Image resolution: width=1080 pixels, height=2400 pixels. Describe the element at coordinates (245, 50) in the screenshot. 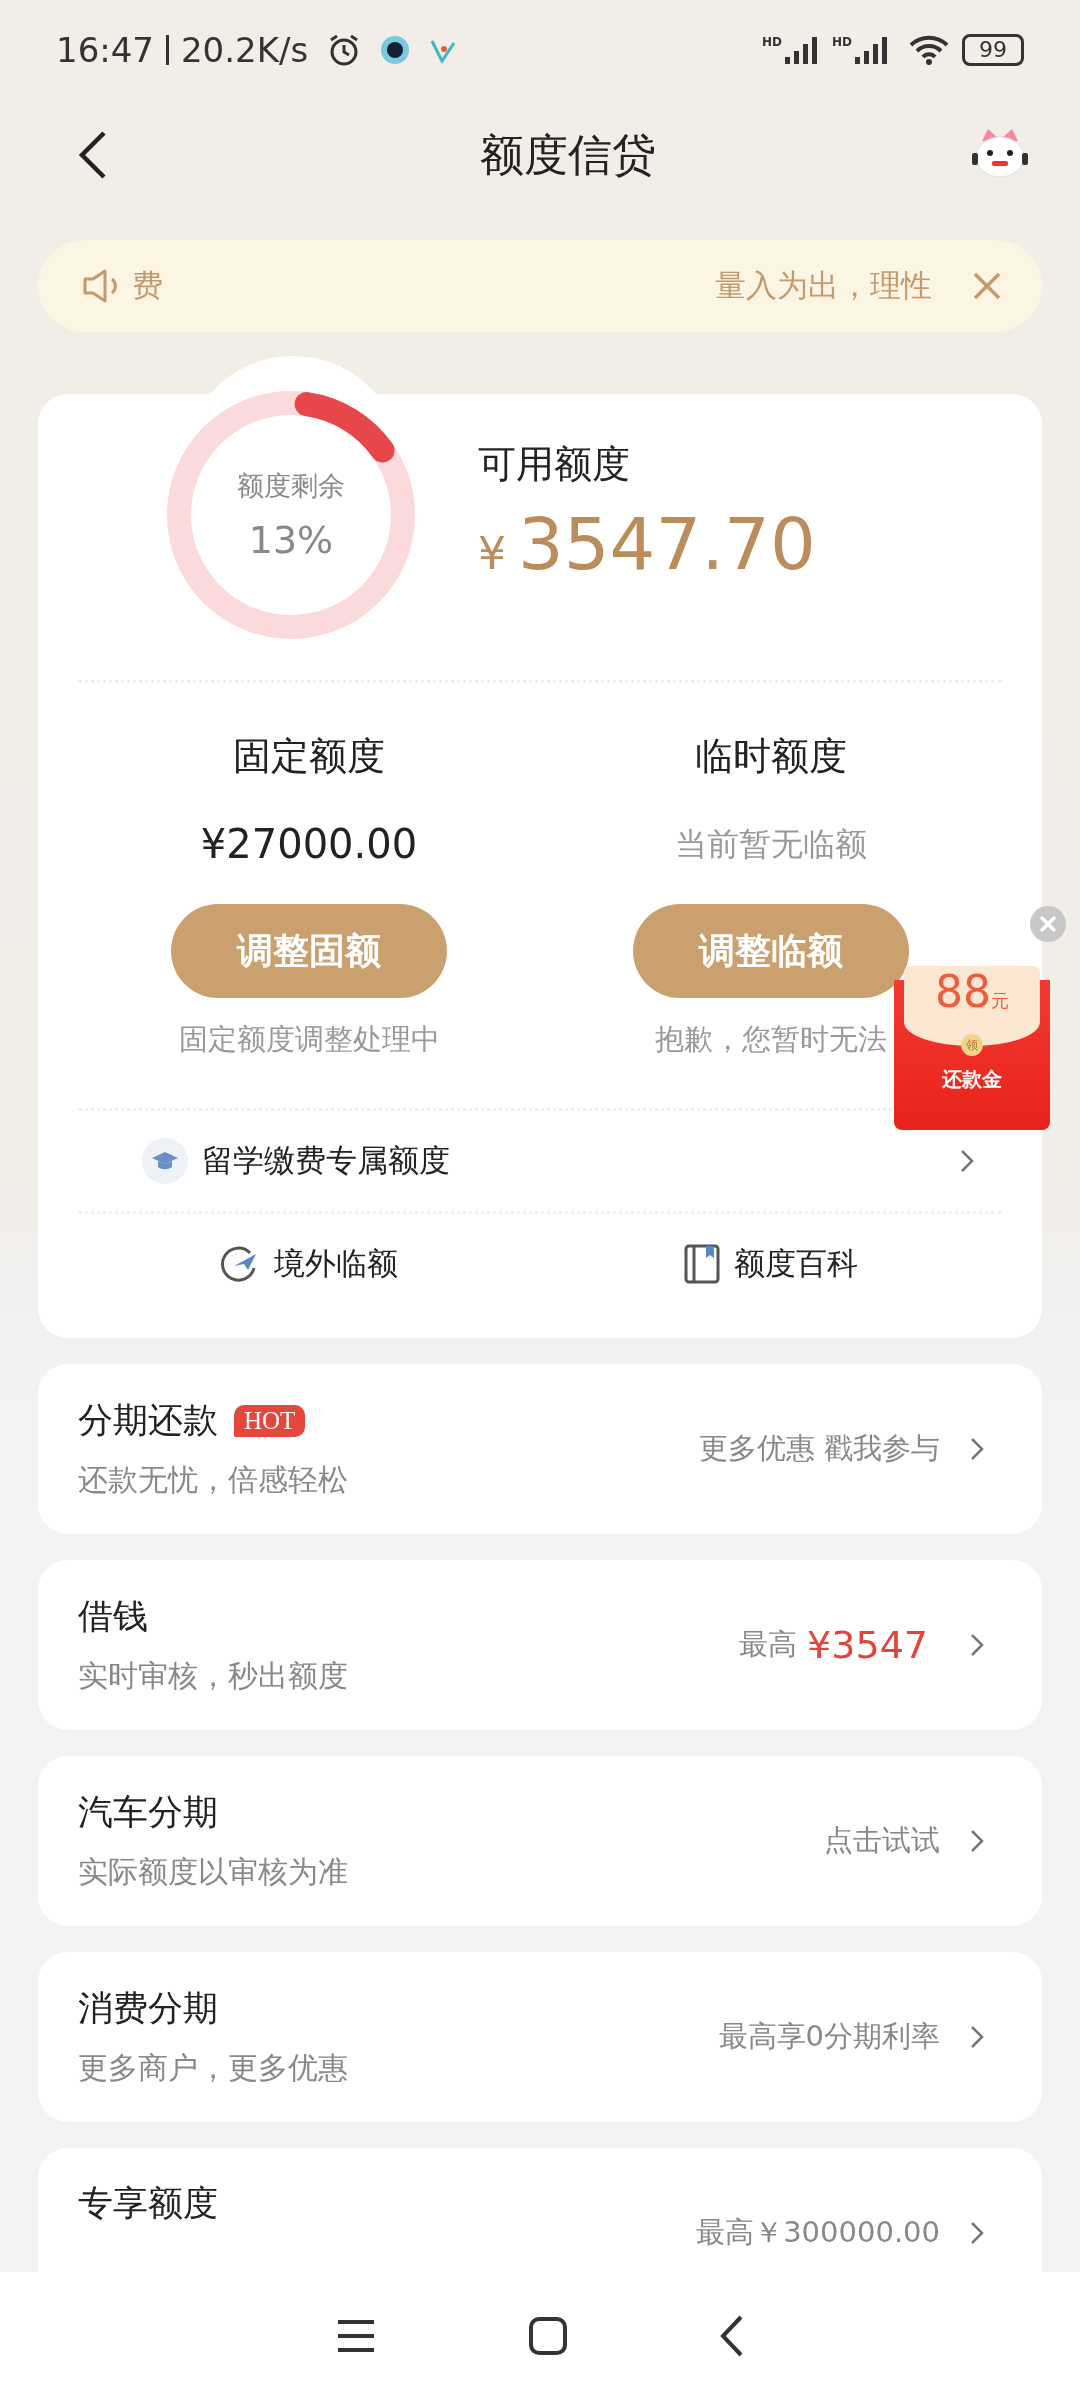

I see `network-speed: 20.2K/s` at that location.